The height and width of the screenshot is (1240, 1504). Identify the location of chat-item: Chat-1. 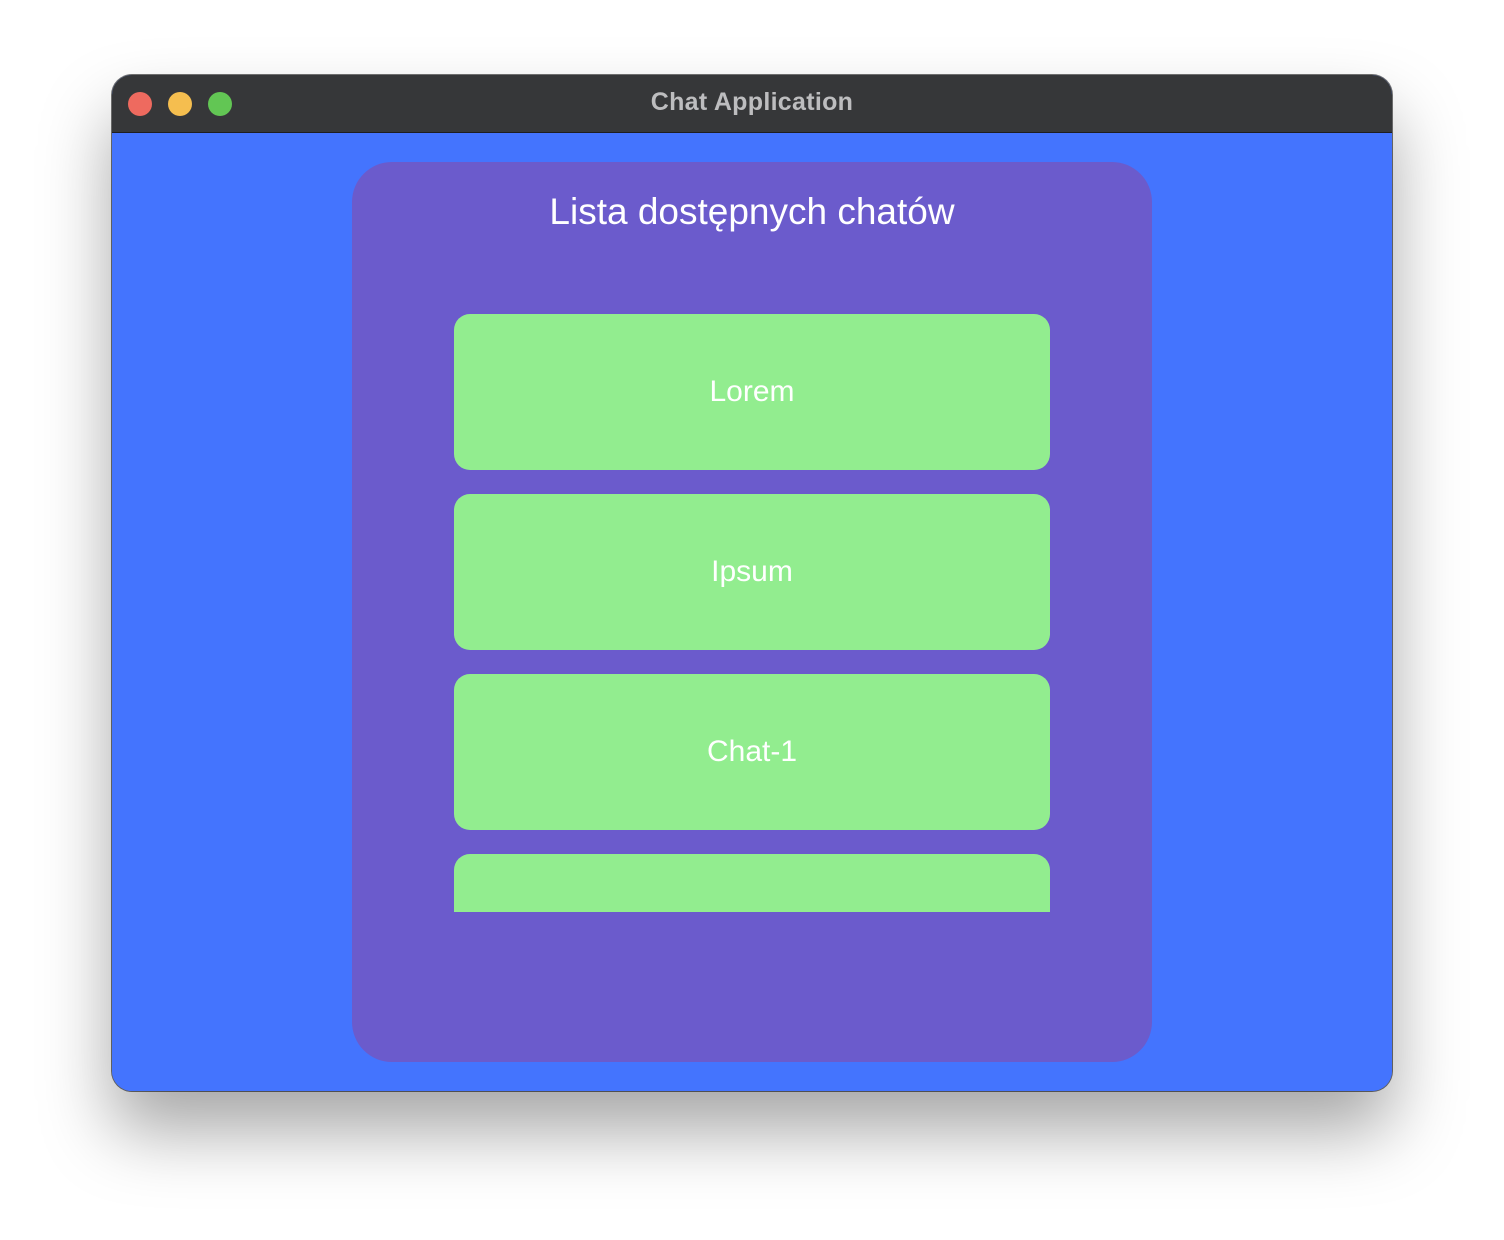
(752, 752).